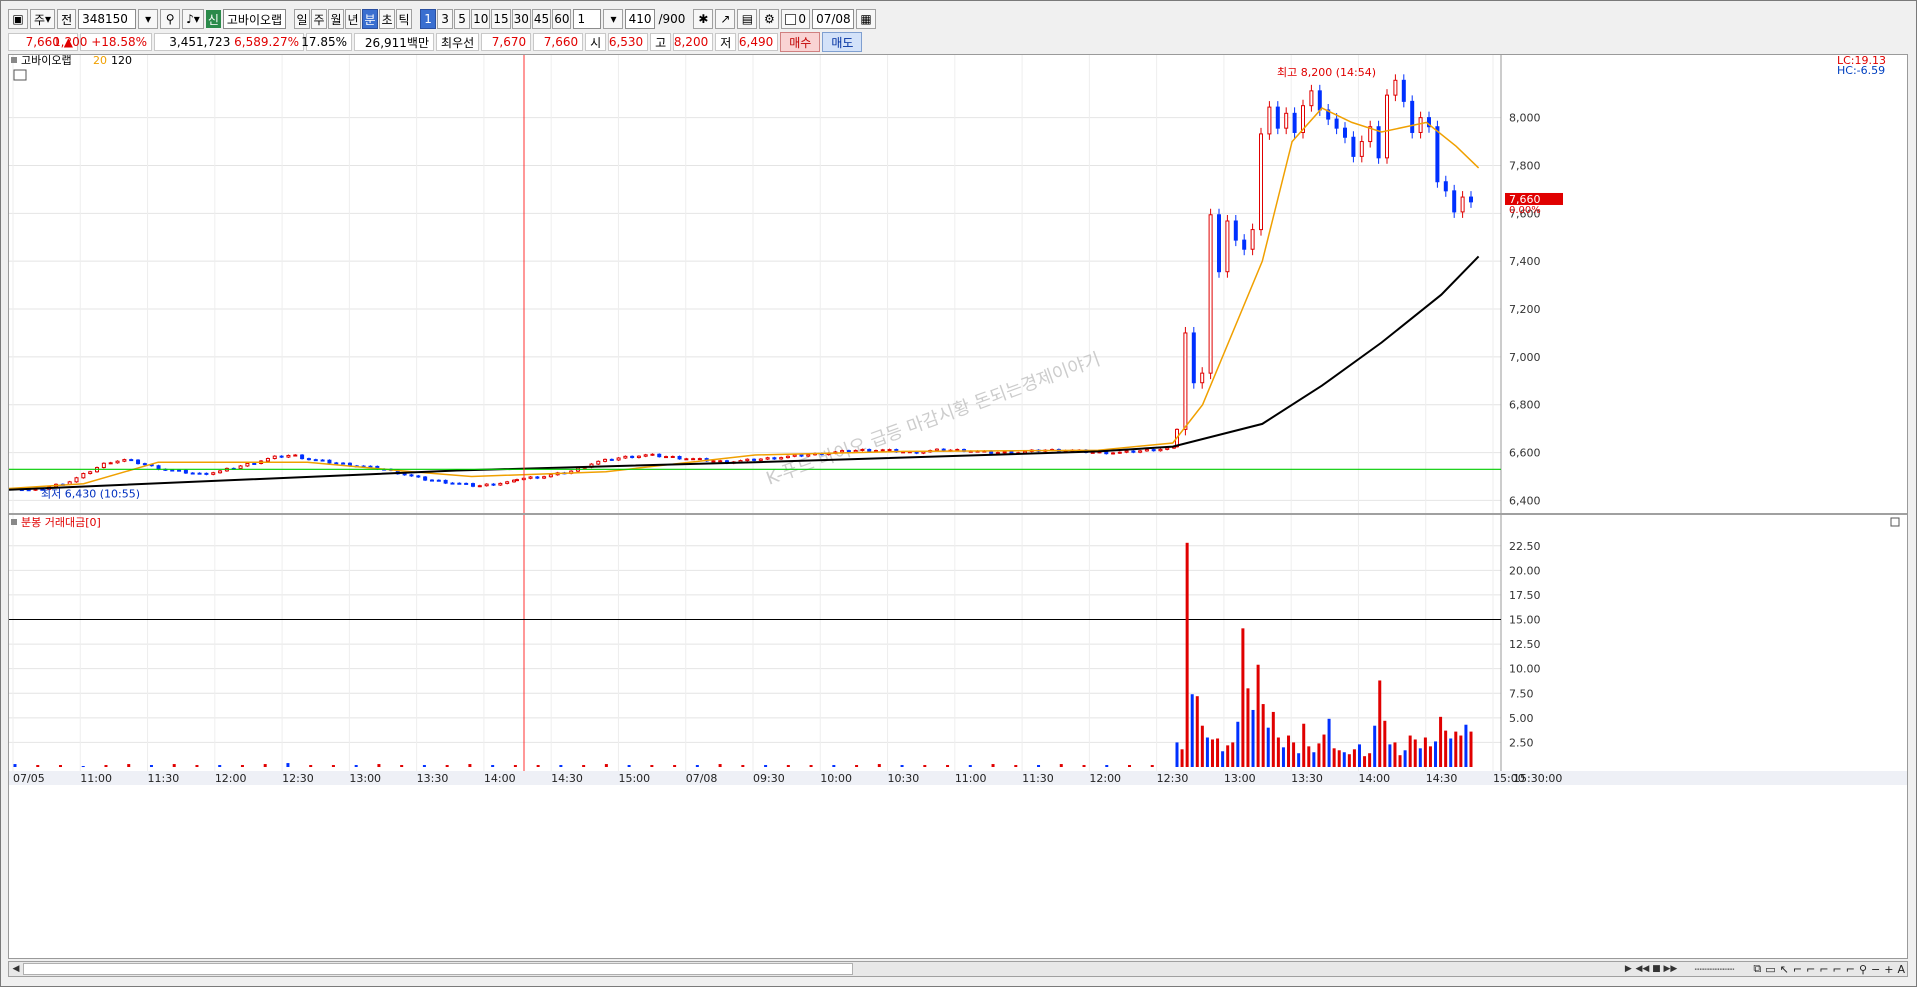  What do you see at coordinates (14, 522) in the screenshot?
I see `volume-panel-handle-icon` at bounding box center [14, 522].